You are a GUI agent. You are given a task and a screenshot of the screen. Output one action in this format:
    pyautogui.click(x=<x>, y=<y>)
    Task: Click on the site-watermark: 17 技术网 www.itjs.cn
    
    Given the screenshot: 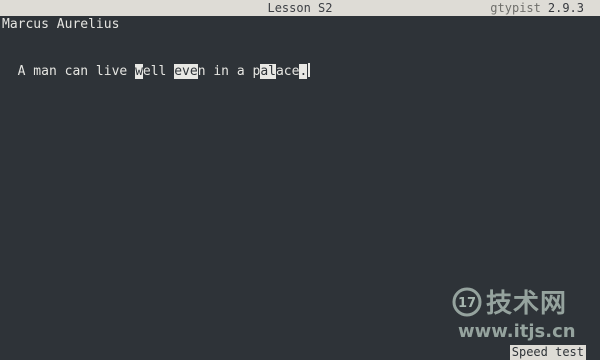 What is the action you would take?
    pyautogui.click(x=524, y=314)
    